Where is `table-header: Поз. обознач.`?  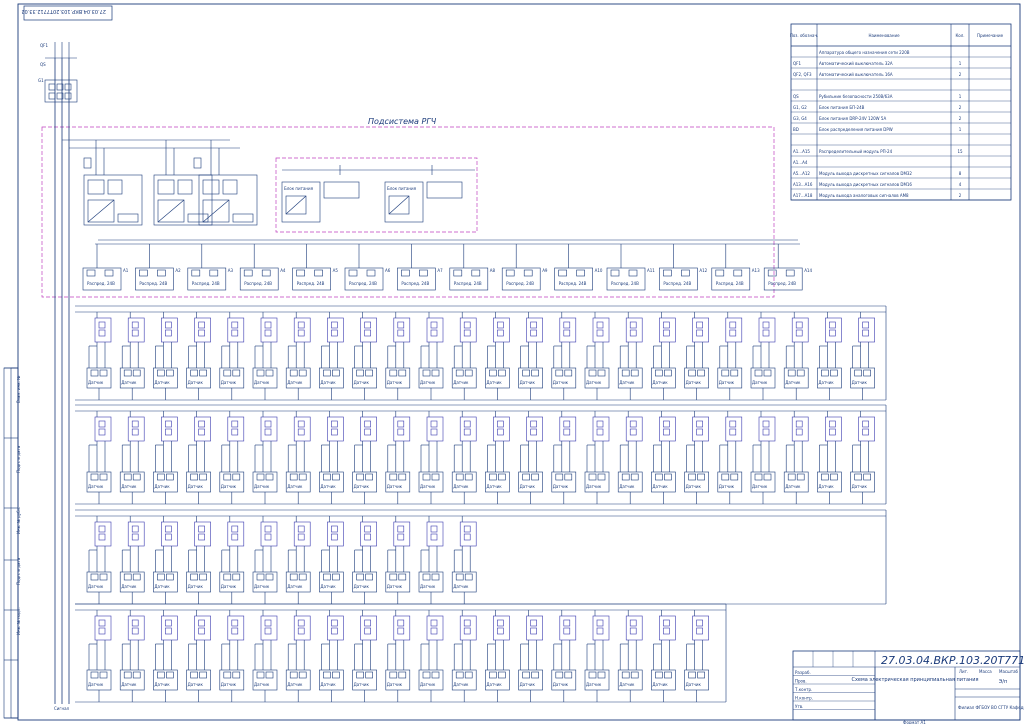
table-header: Поз. обознач. is located at coordinates (804, 35).